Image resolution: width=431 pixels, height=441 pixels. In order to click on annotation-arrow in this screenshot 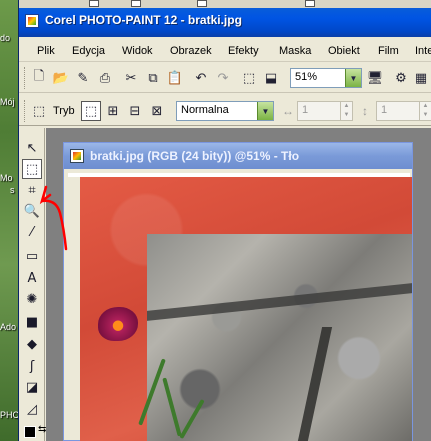, I will do `click(53, 218)`.